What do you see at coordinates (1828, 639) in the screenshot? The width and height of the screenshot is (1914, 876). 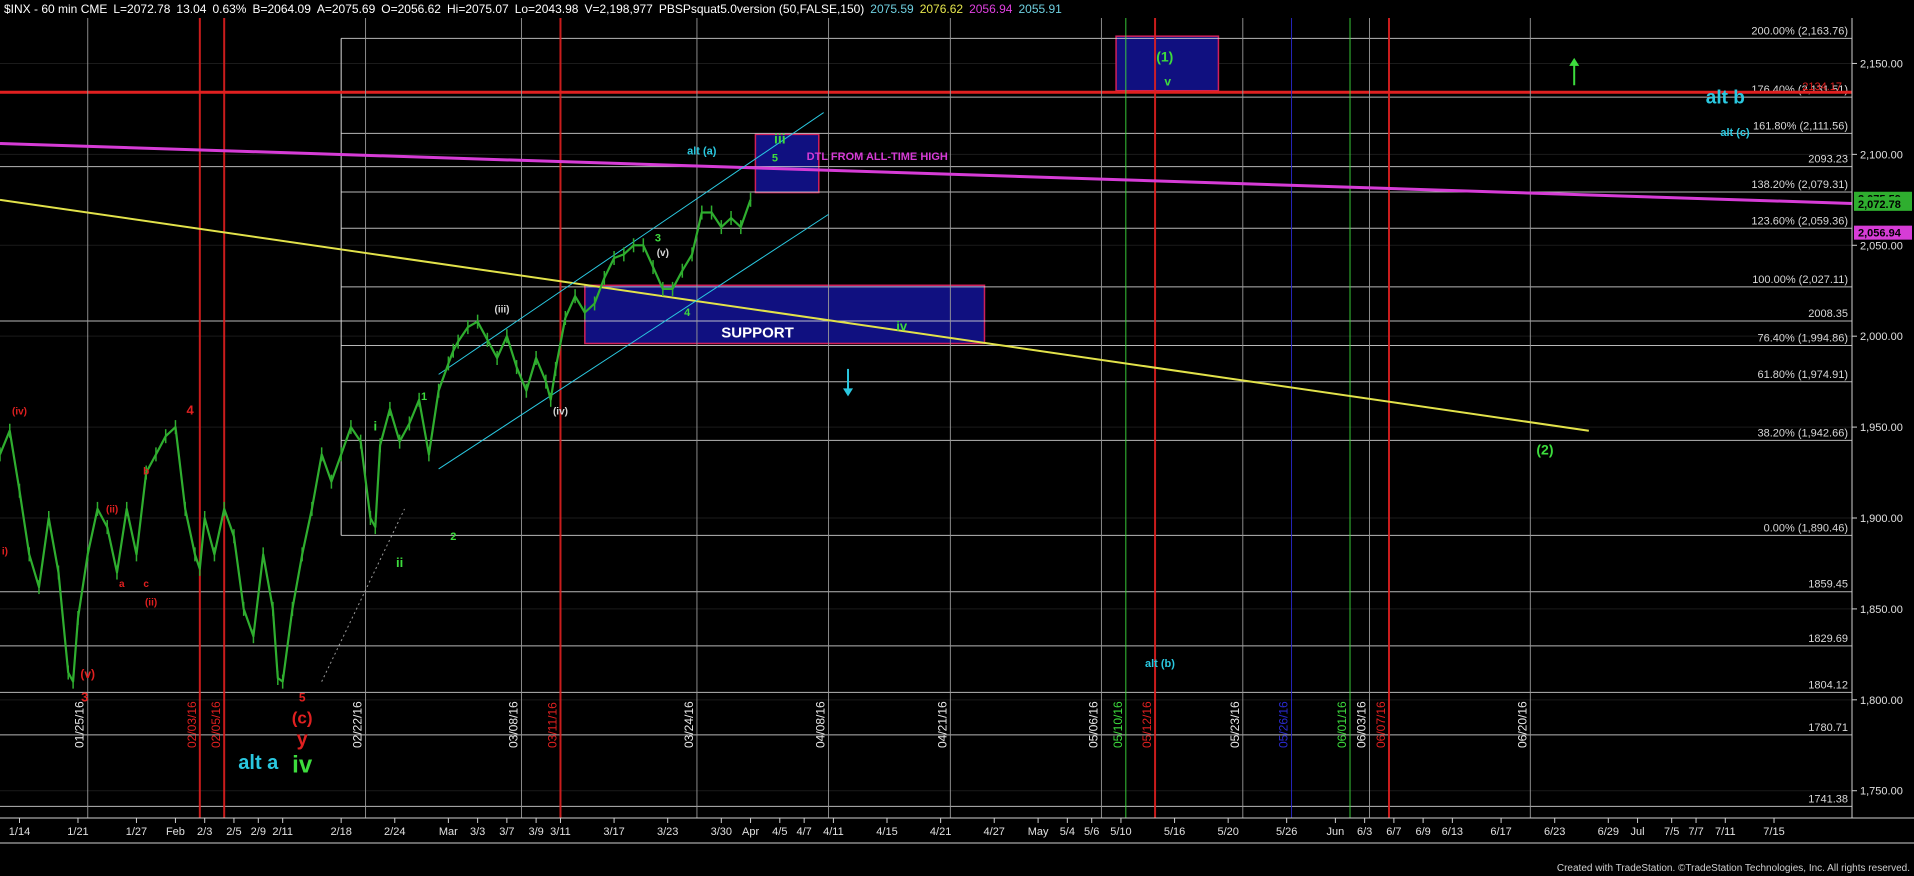 I see `fib-level-label: 1829.69` at bounding box center [1828, 639].